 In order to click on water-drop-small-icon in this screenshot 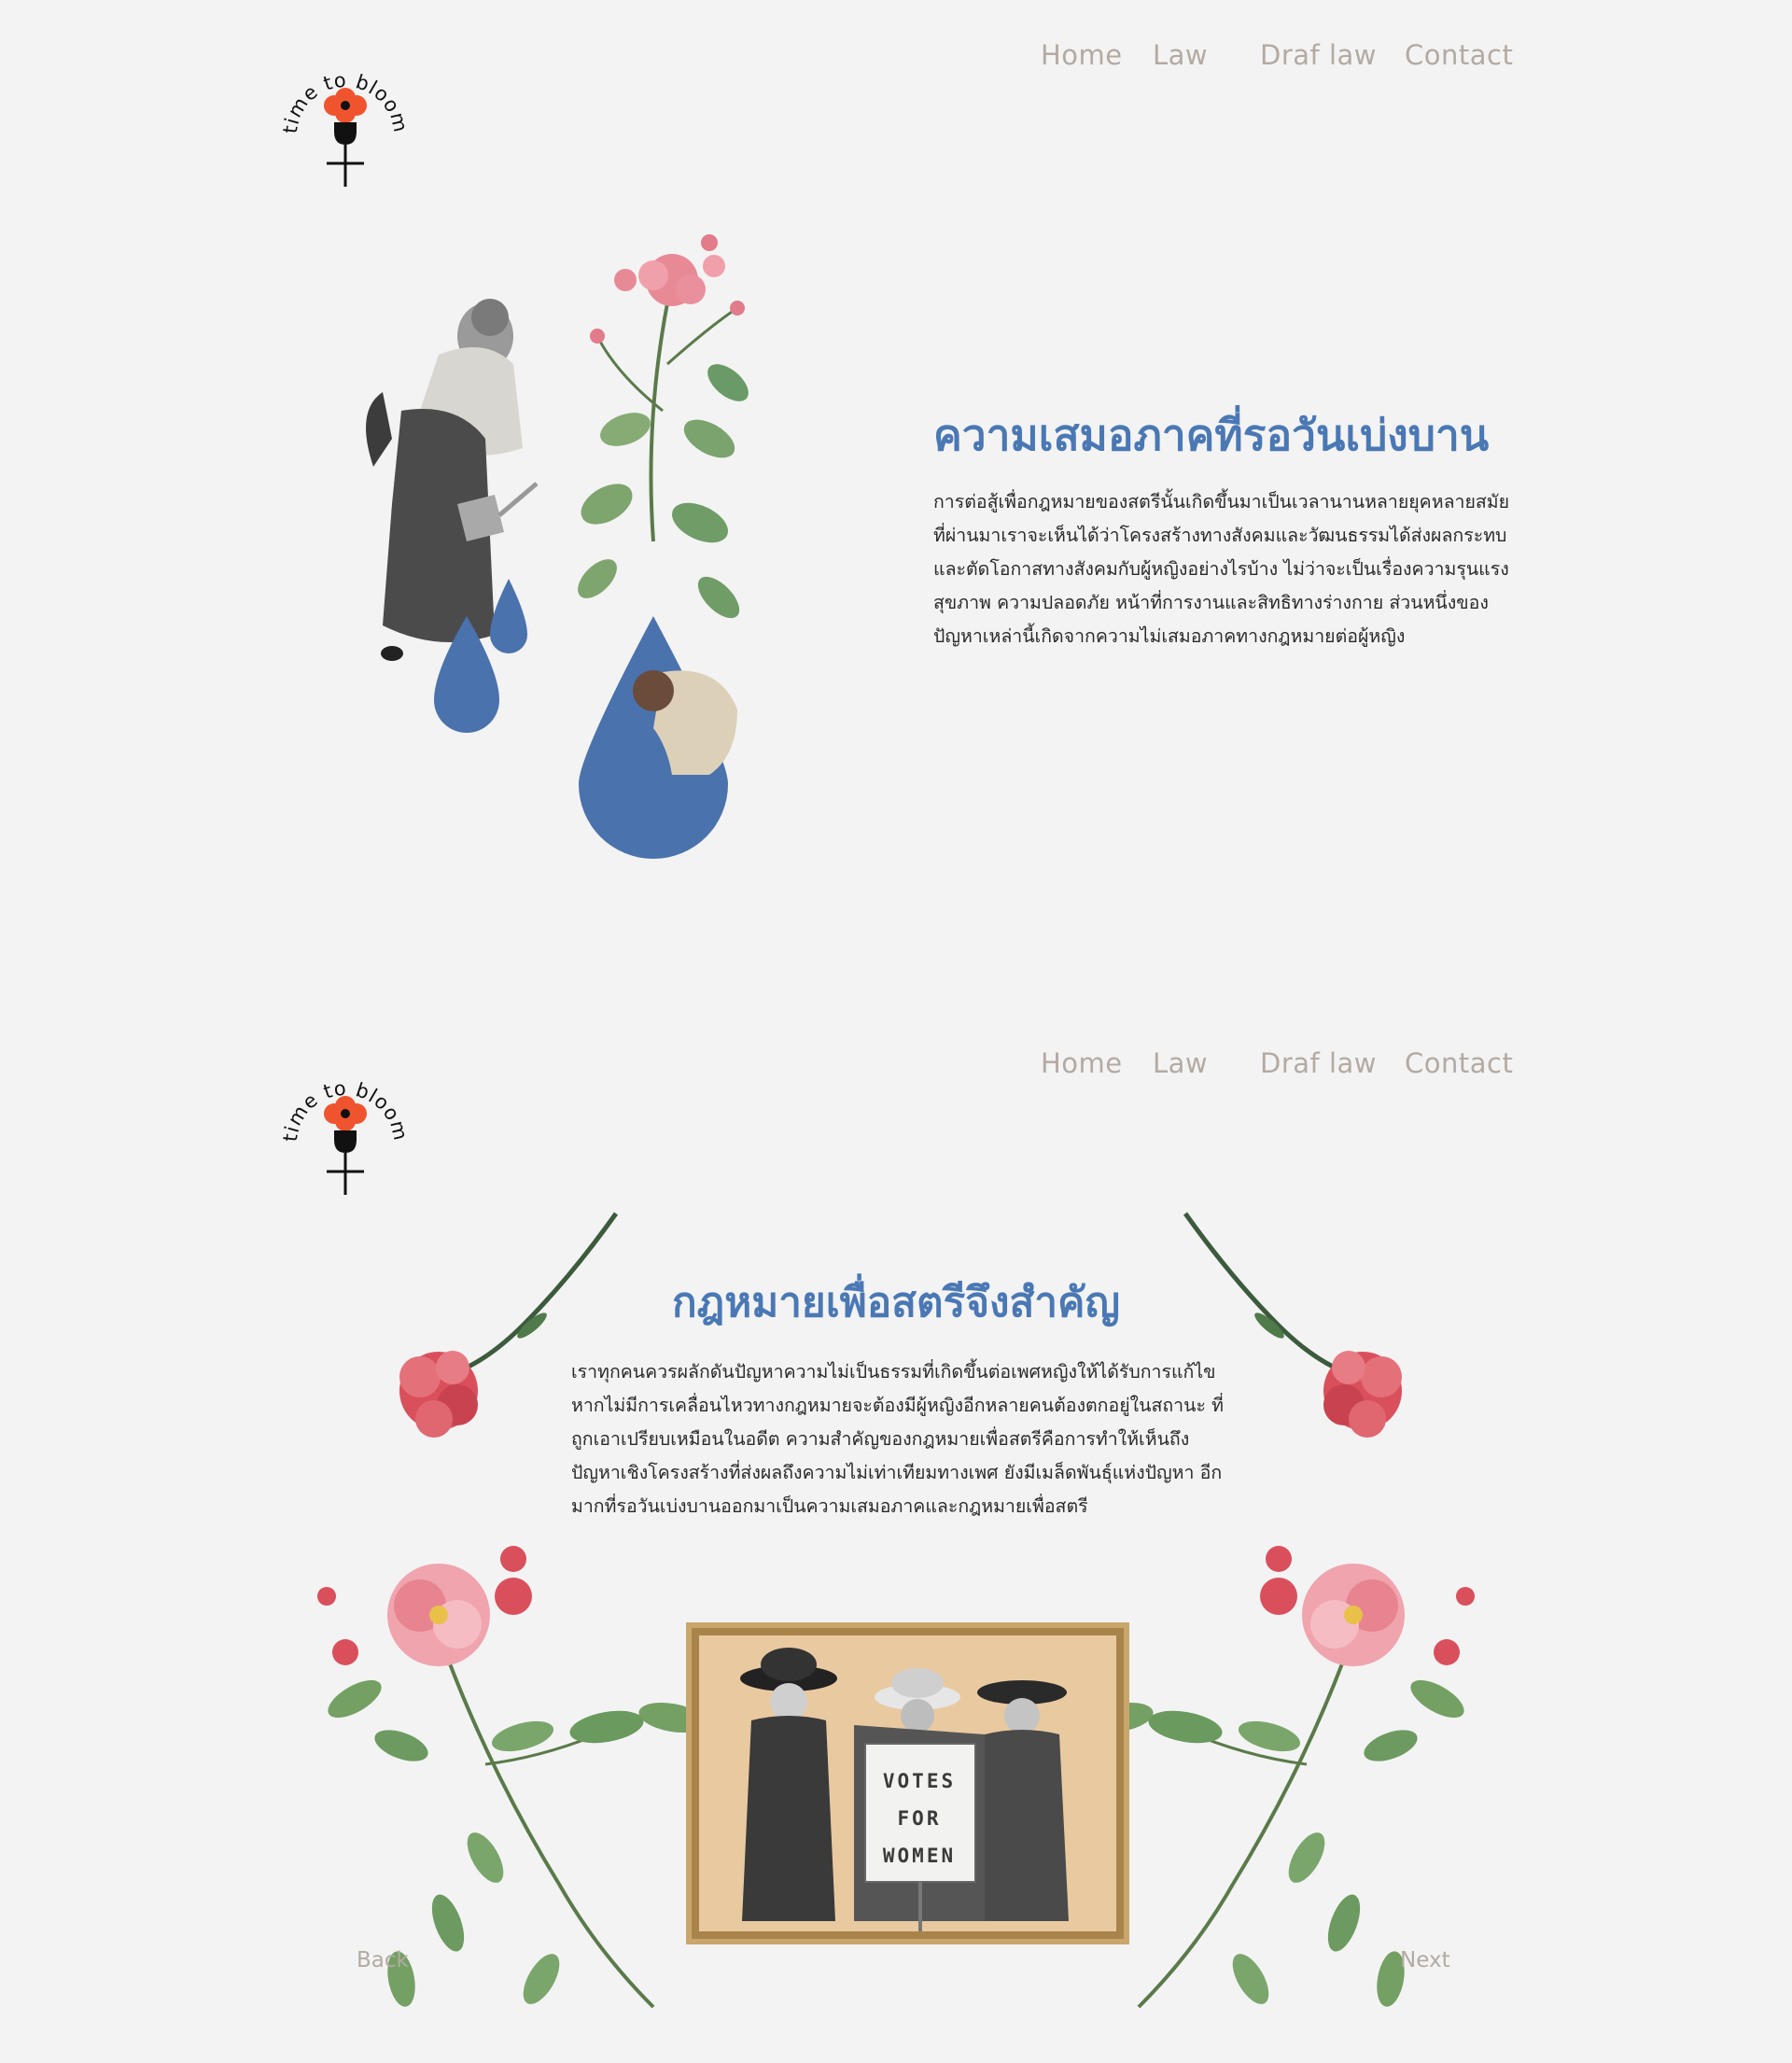, I will do `click(508, 616)`.